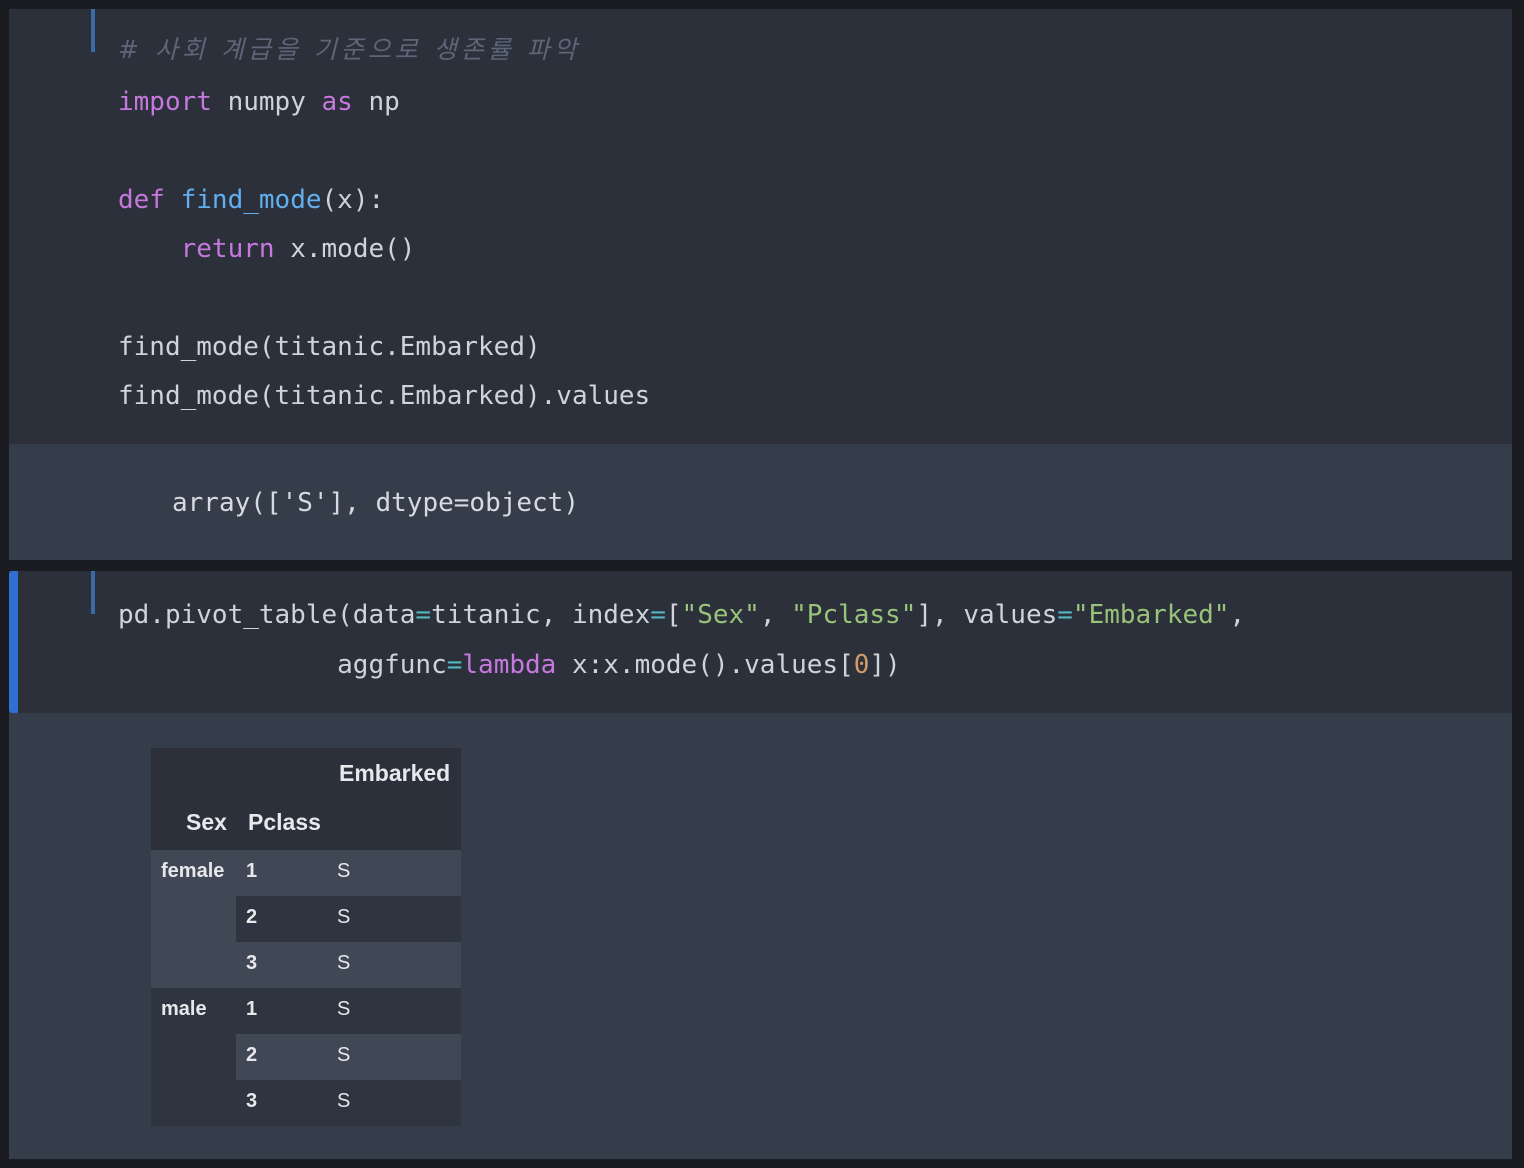  I want to click on code-line-call-1: find_mode(titanic.Embarked), so click(329, 347).